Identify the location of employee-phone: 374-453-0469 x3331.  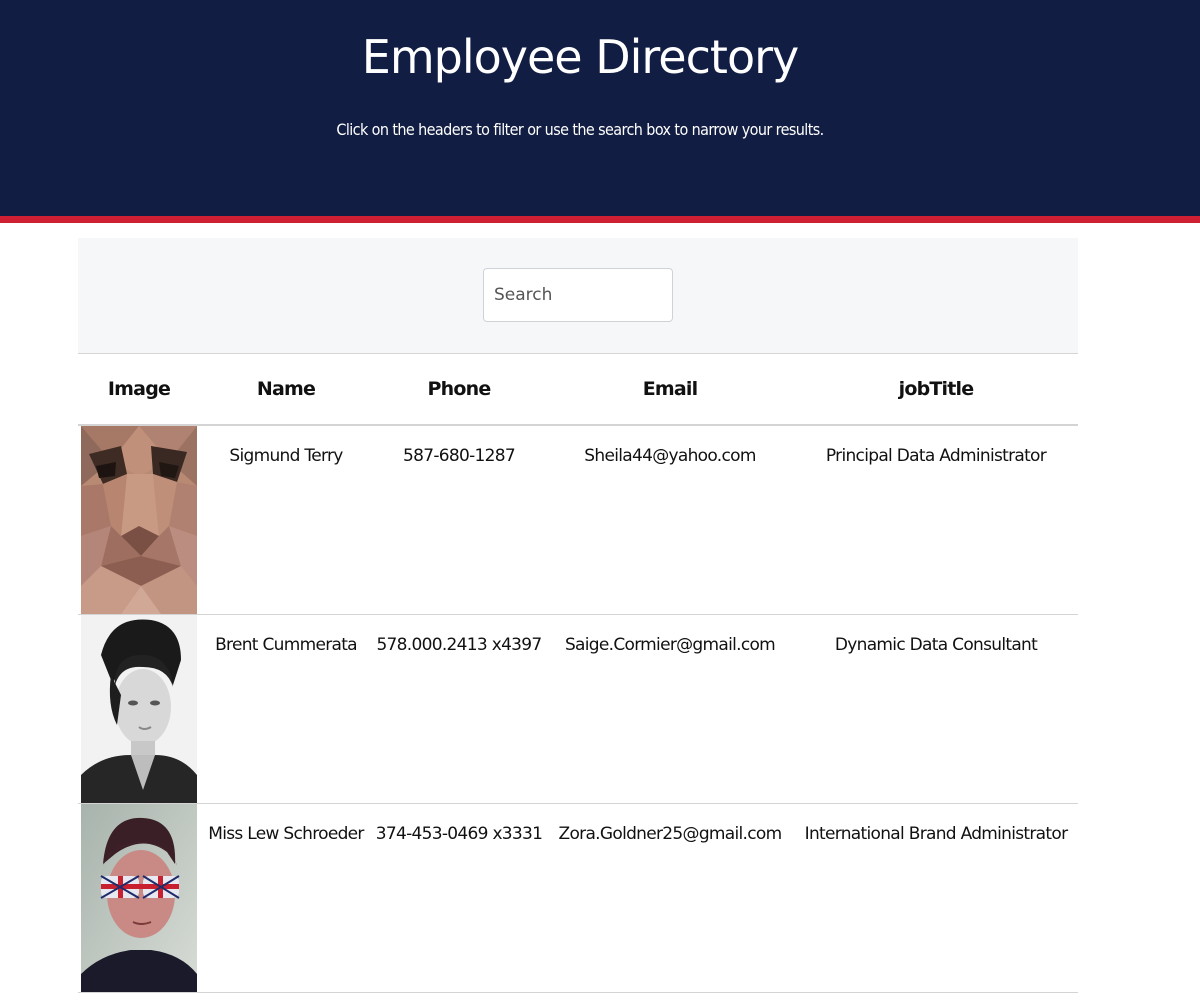
(459, 834).